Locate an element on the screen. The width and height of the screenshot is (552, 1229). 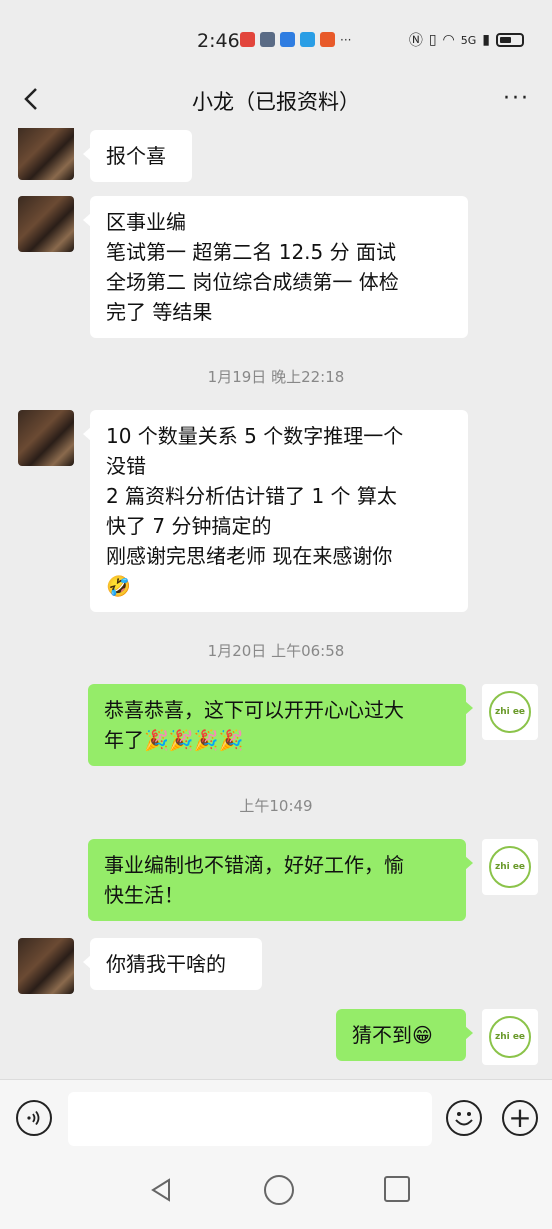
message-timestamp: 上午10:49 is located at coordinates (276, 806).